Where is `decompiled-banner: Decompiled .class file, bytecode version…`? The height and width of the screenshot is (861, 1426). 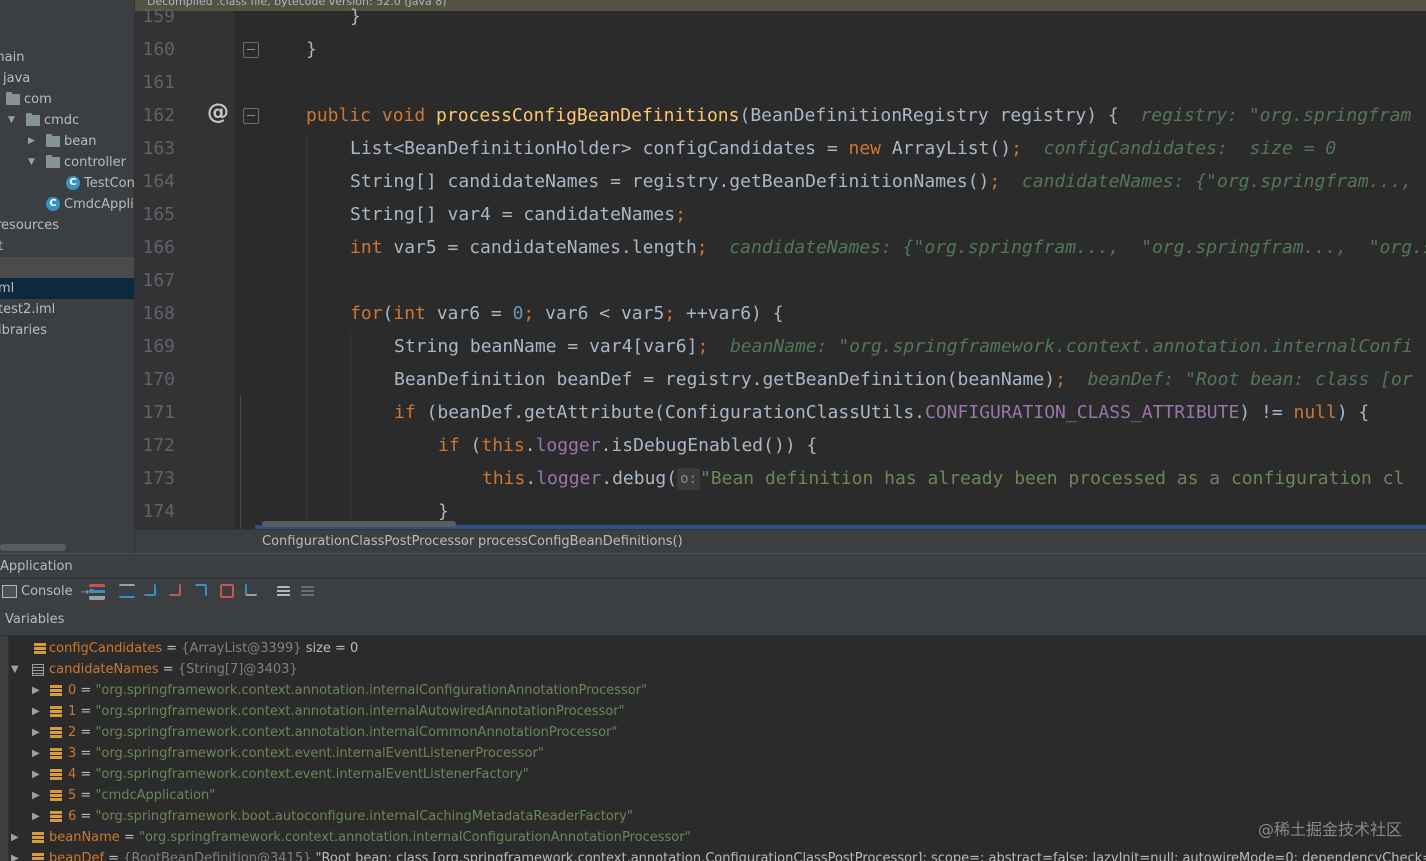 decompiled-banner: Decompiled .class file, bytecode version… is located at coordinates (780, 5).